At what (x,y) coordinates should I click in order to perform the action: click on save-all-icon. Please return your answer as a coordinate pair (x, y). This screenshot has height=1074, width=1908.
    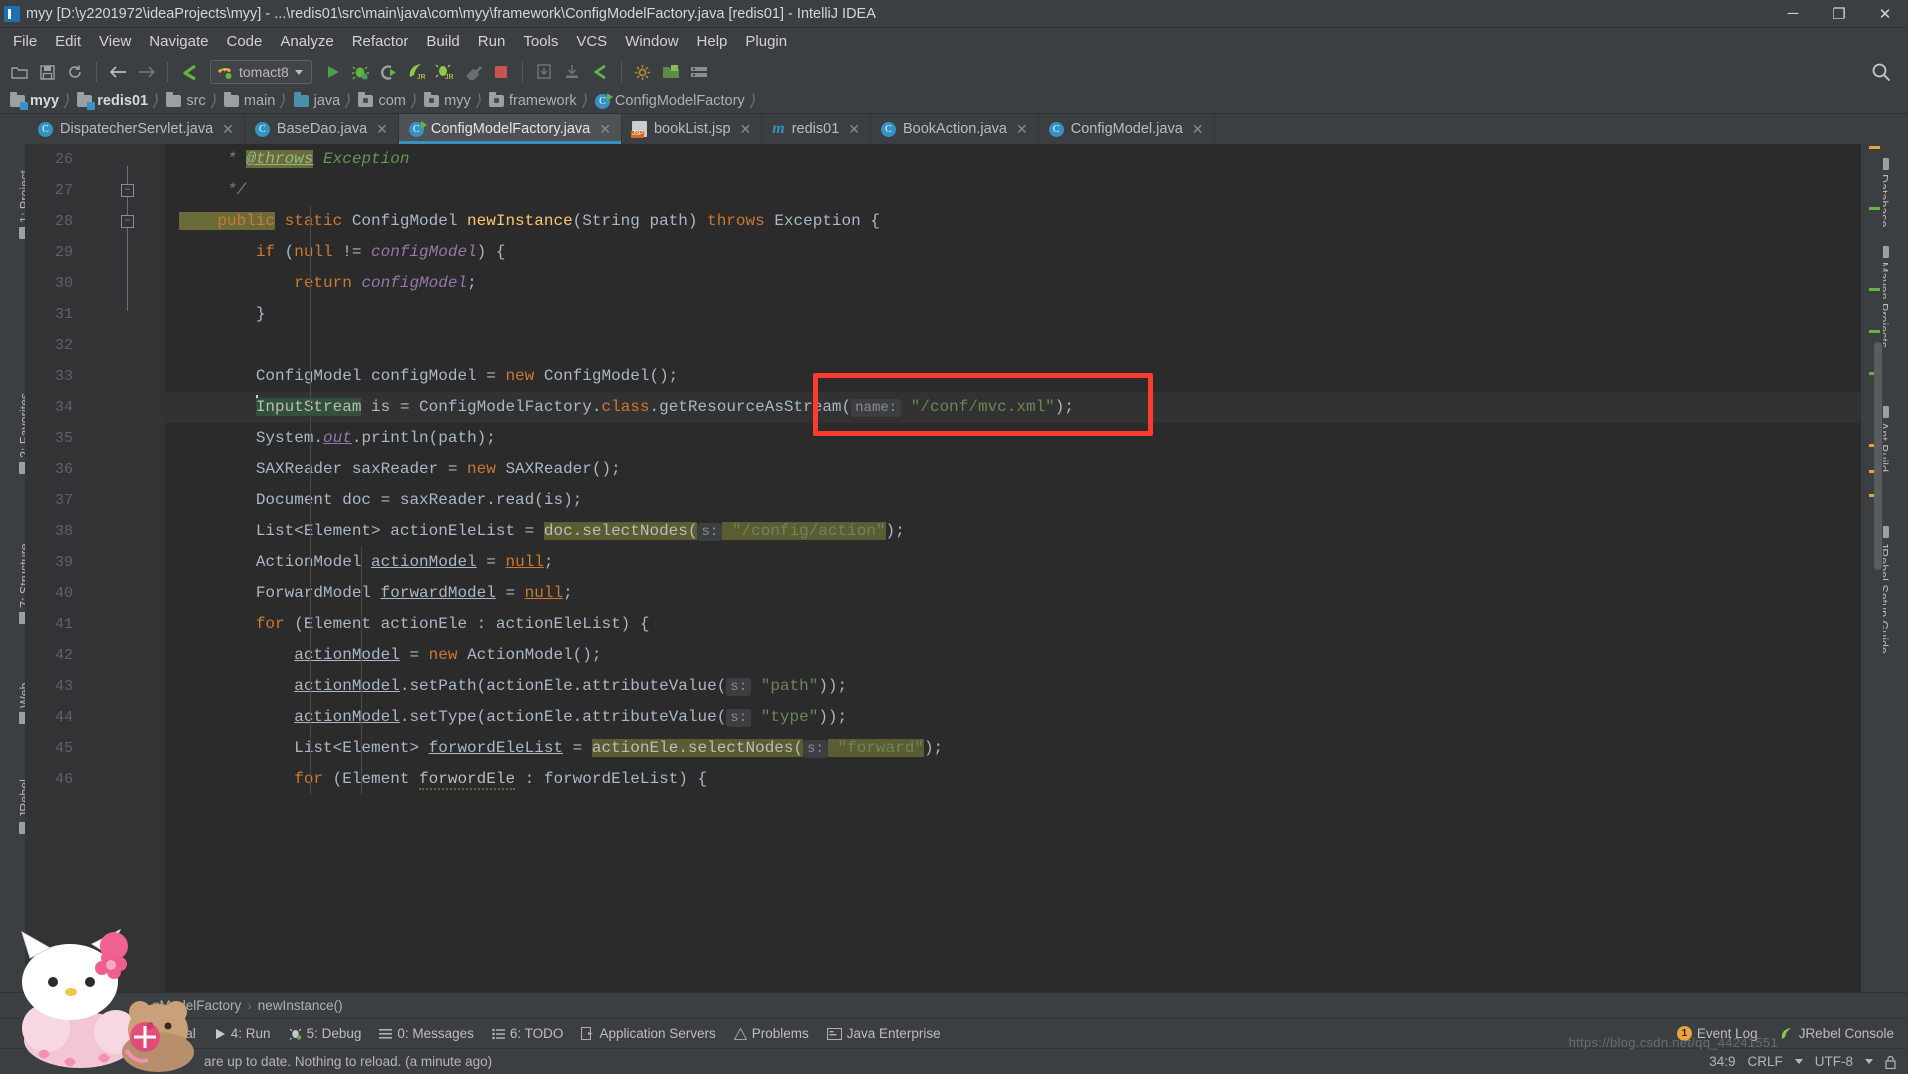
    Looking at the image, I should click on (47, 72).